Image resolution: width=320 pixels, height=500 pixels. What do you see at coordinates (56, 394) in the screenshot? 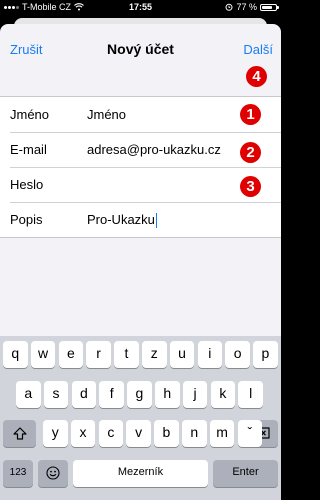
I see `key-s: s` at bounding box center [56, 394].